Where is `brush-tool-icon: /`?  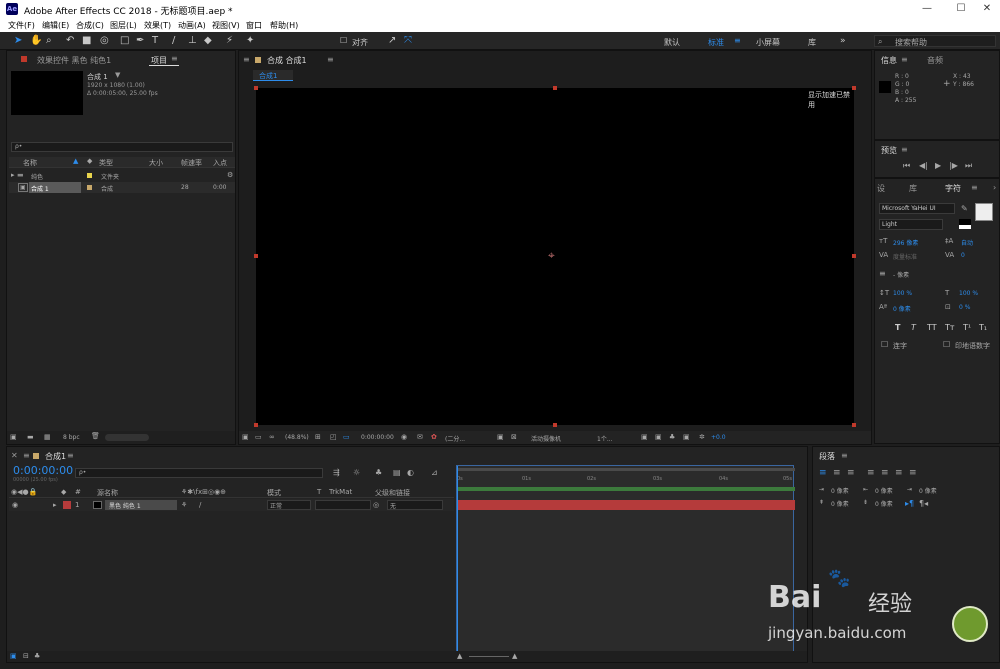
brush-tool-icon: / is located at coordinates (173, 40).